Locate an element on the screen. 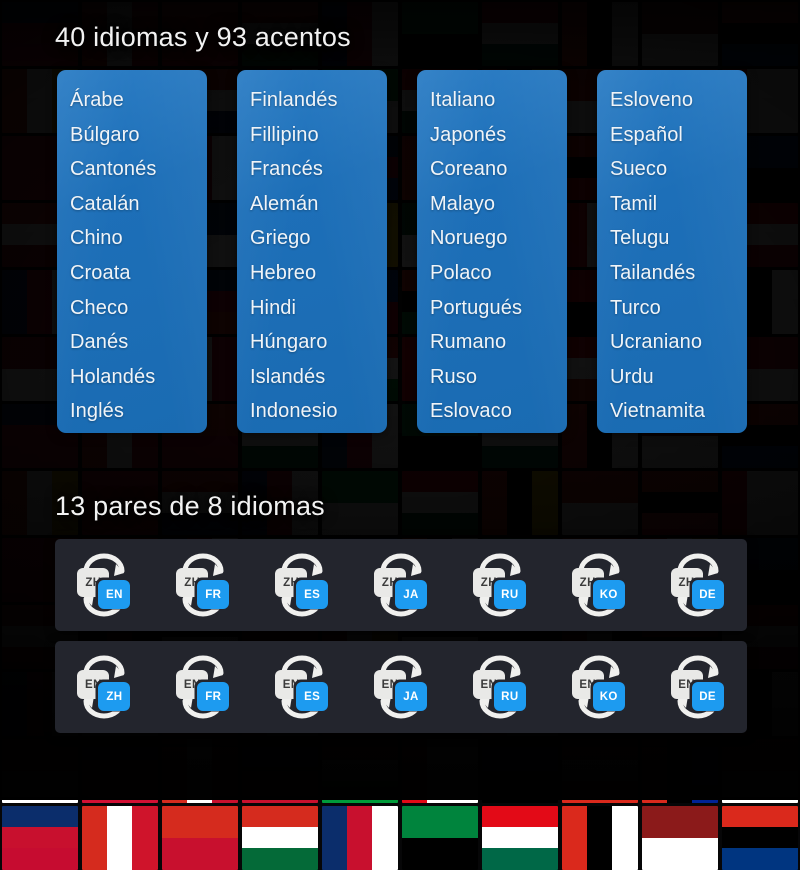 The image size is (800, 870). language-item: Alemán is located at coordinates (284, 203).